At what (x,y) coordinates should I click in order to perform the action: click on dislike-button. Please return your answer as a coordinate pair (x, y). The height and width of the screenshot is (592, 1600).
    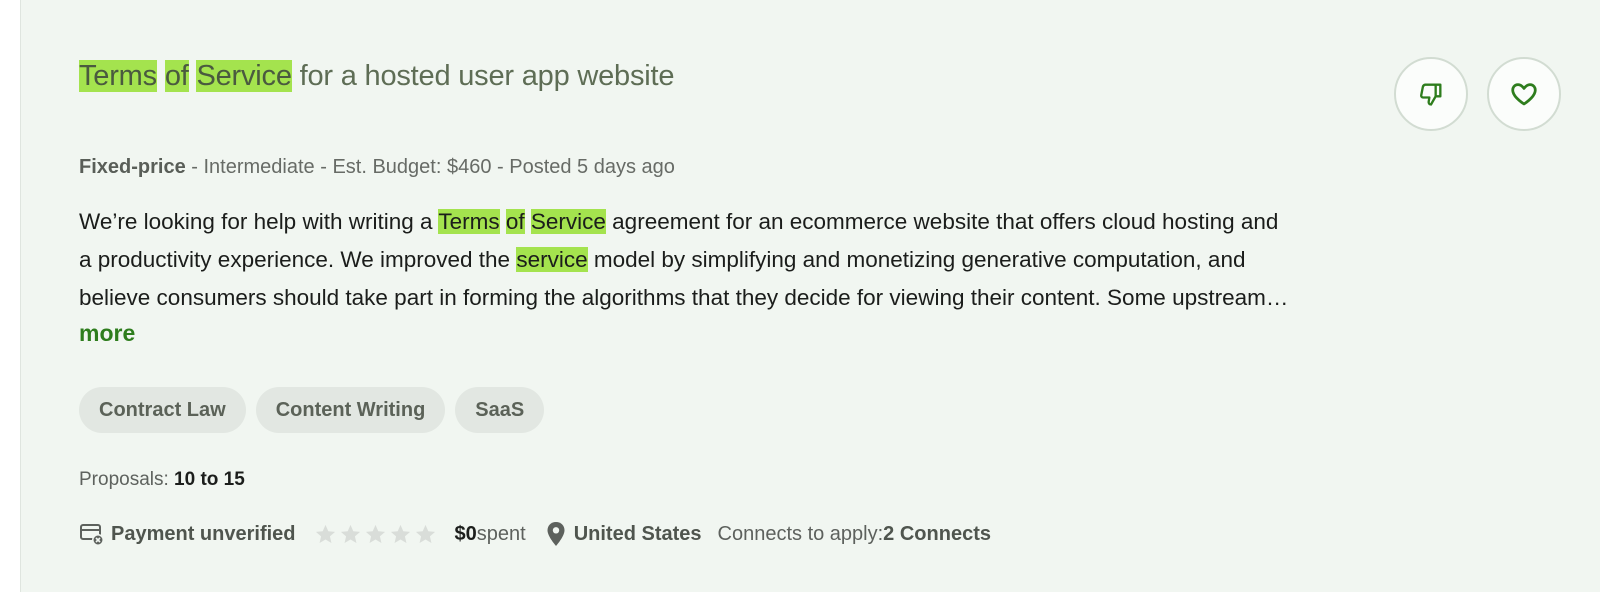
    Looking at the image, I should click on (1431, 94).